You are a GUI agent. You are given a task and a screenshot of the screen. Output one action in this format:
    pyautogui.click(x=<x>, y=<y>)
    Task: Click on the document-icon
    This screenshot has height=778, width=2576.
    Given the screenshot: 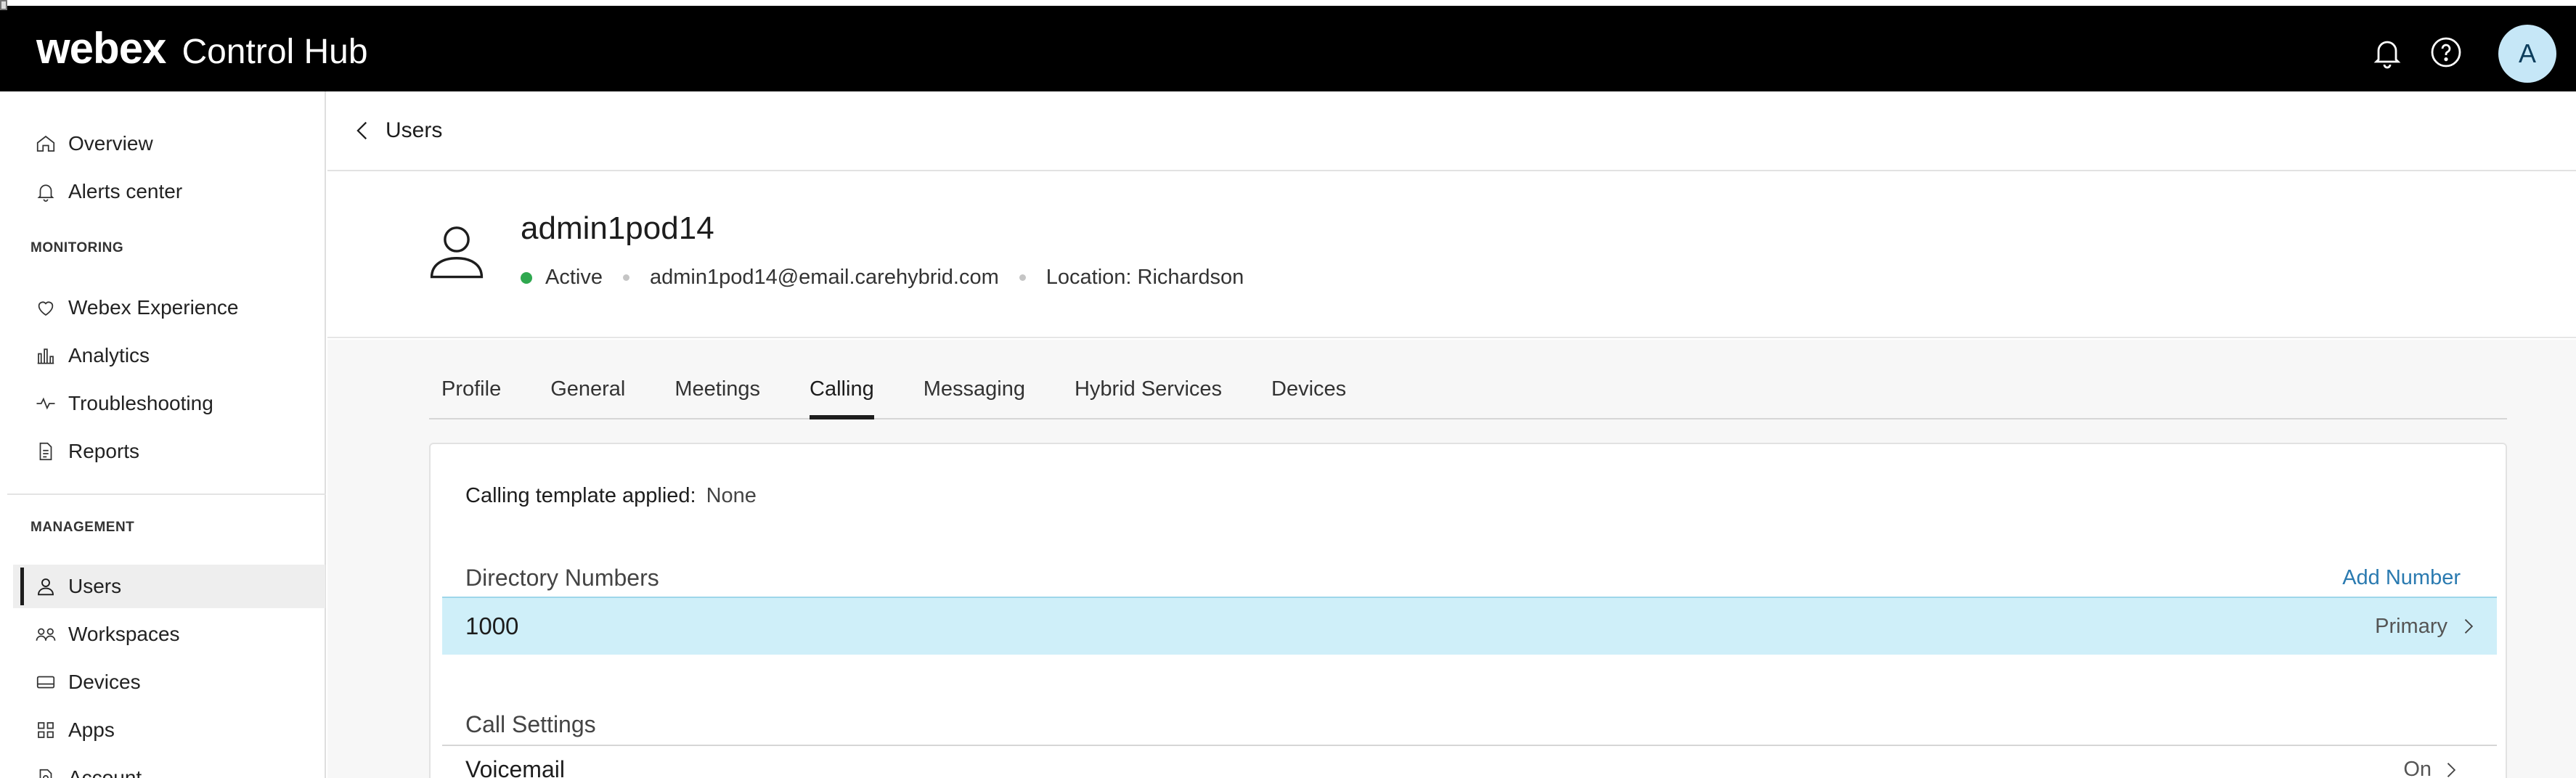 What is the action you would take?
    pyautogui.click(x=45, y=452)
    